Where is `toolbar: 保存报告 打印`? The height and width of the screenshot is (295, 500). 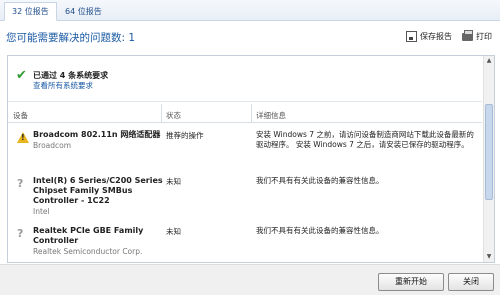
toolbar: 保存报告 打印 is located at coordinates (449, 35).